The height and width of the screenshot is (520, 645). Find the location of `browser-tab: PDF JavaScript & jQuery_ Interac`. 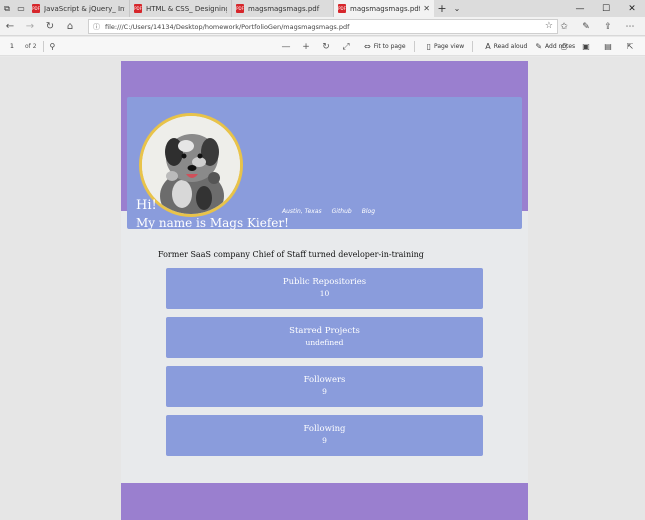

browser-tab: PDF JavaScript & jQuery_ Interac is located at coordinates (79, 8).